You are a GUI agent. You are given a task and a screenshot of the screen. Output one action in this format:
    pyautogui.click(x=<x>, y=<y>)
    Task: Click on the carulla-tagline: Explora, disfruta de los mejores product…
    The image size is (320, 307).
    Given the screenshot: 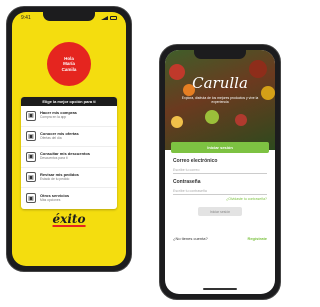 What is the action you would take?
    pyautogui.click(x=220, y=100)
    